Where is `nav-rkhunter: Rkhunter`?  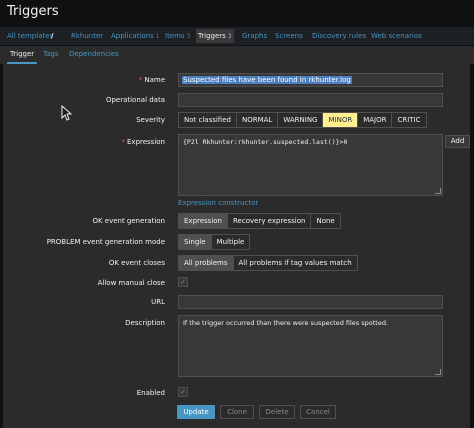
nav-rkhunter: Rkhunter is located at coordinates (87, 36).